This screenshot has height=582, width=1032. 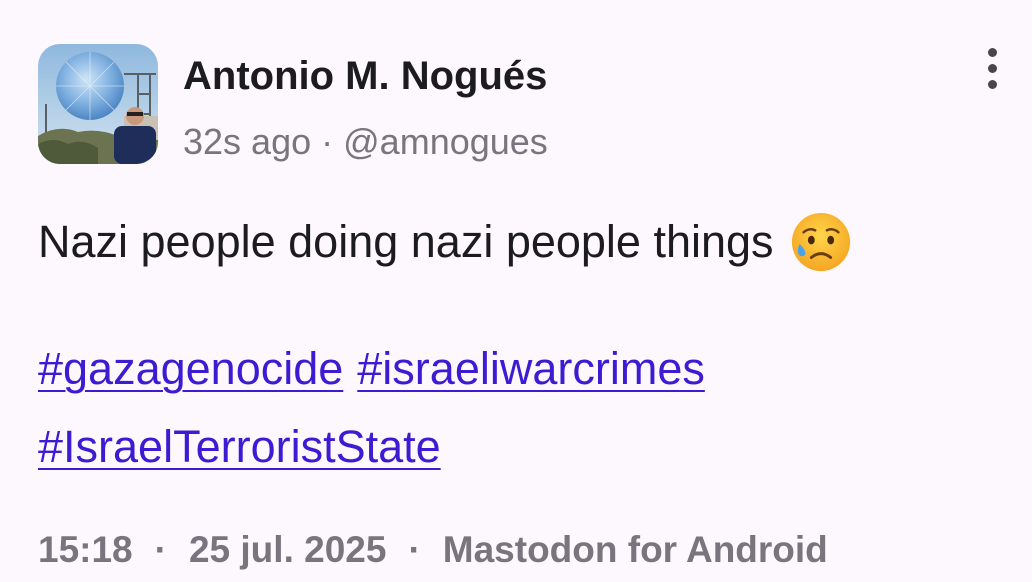 I want to click on hashtag-link: #IsraelTerroristState, so click(x=239, y=446).